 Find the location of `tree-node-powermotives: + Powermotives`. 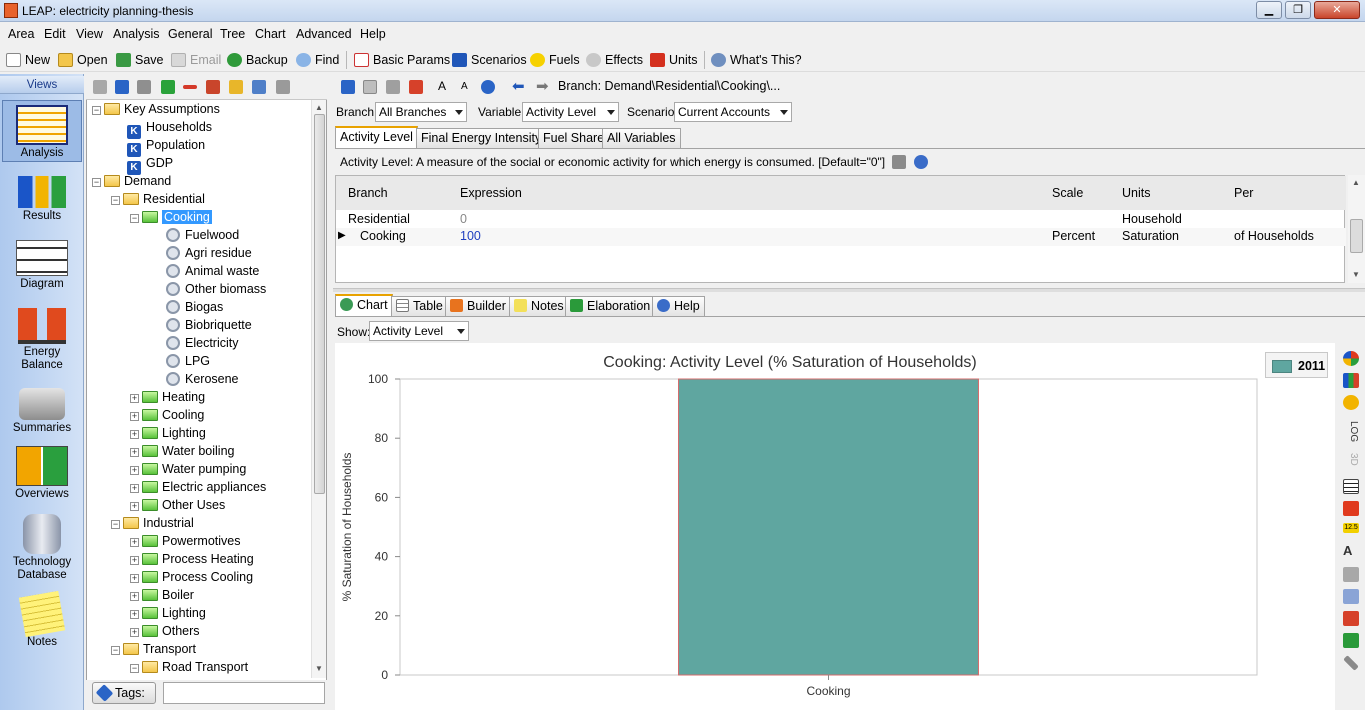

tree-node-powermotives: + Powermotives is located at coordinates (185, 541).